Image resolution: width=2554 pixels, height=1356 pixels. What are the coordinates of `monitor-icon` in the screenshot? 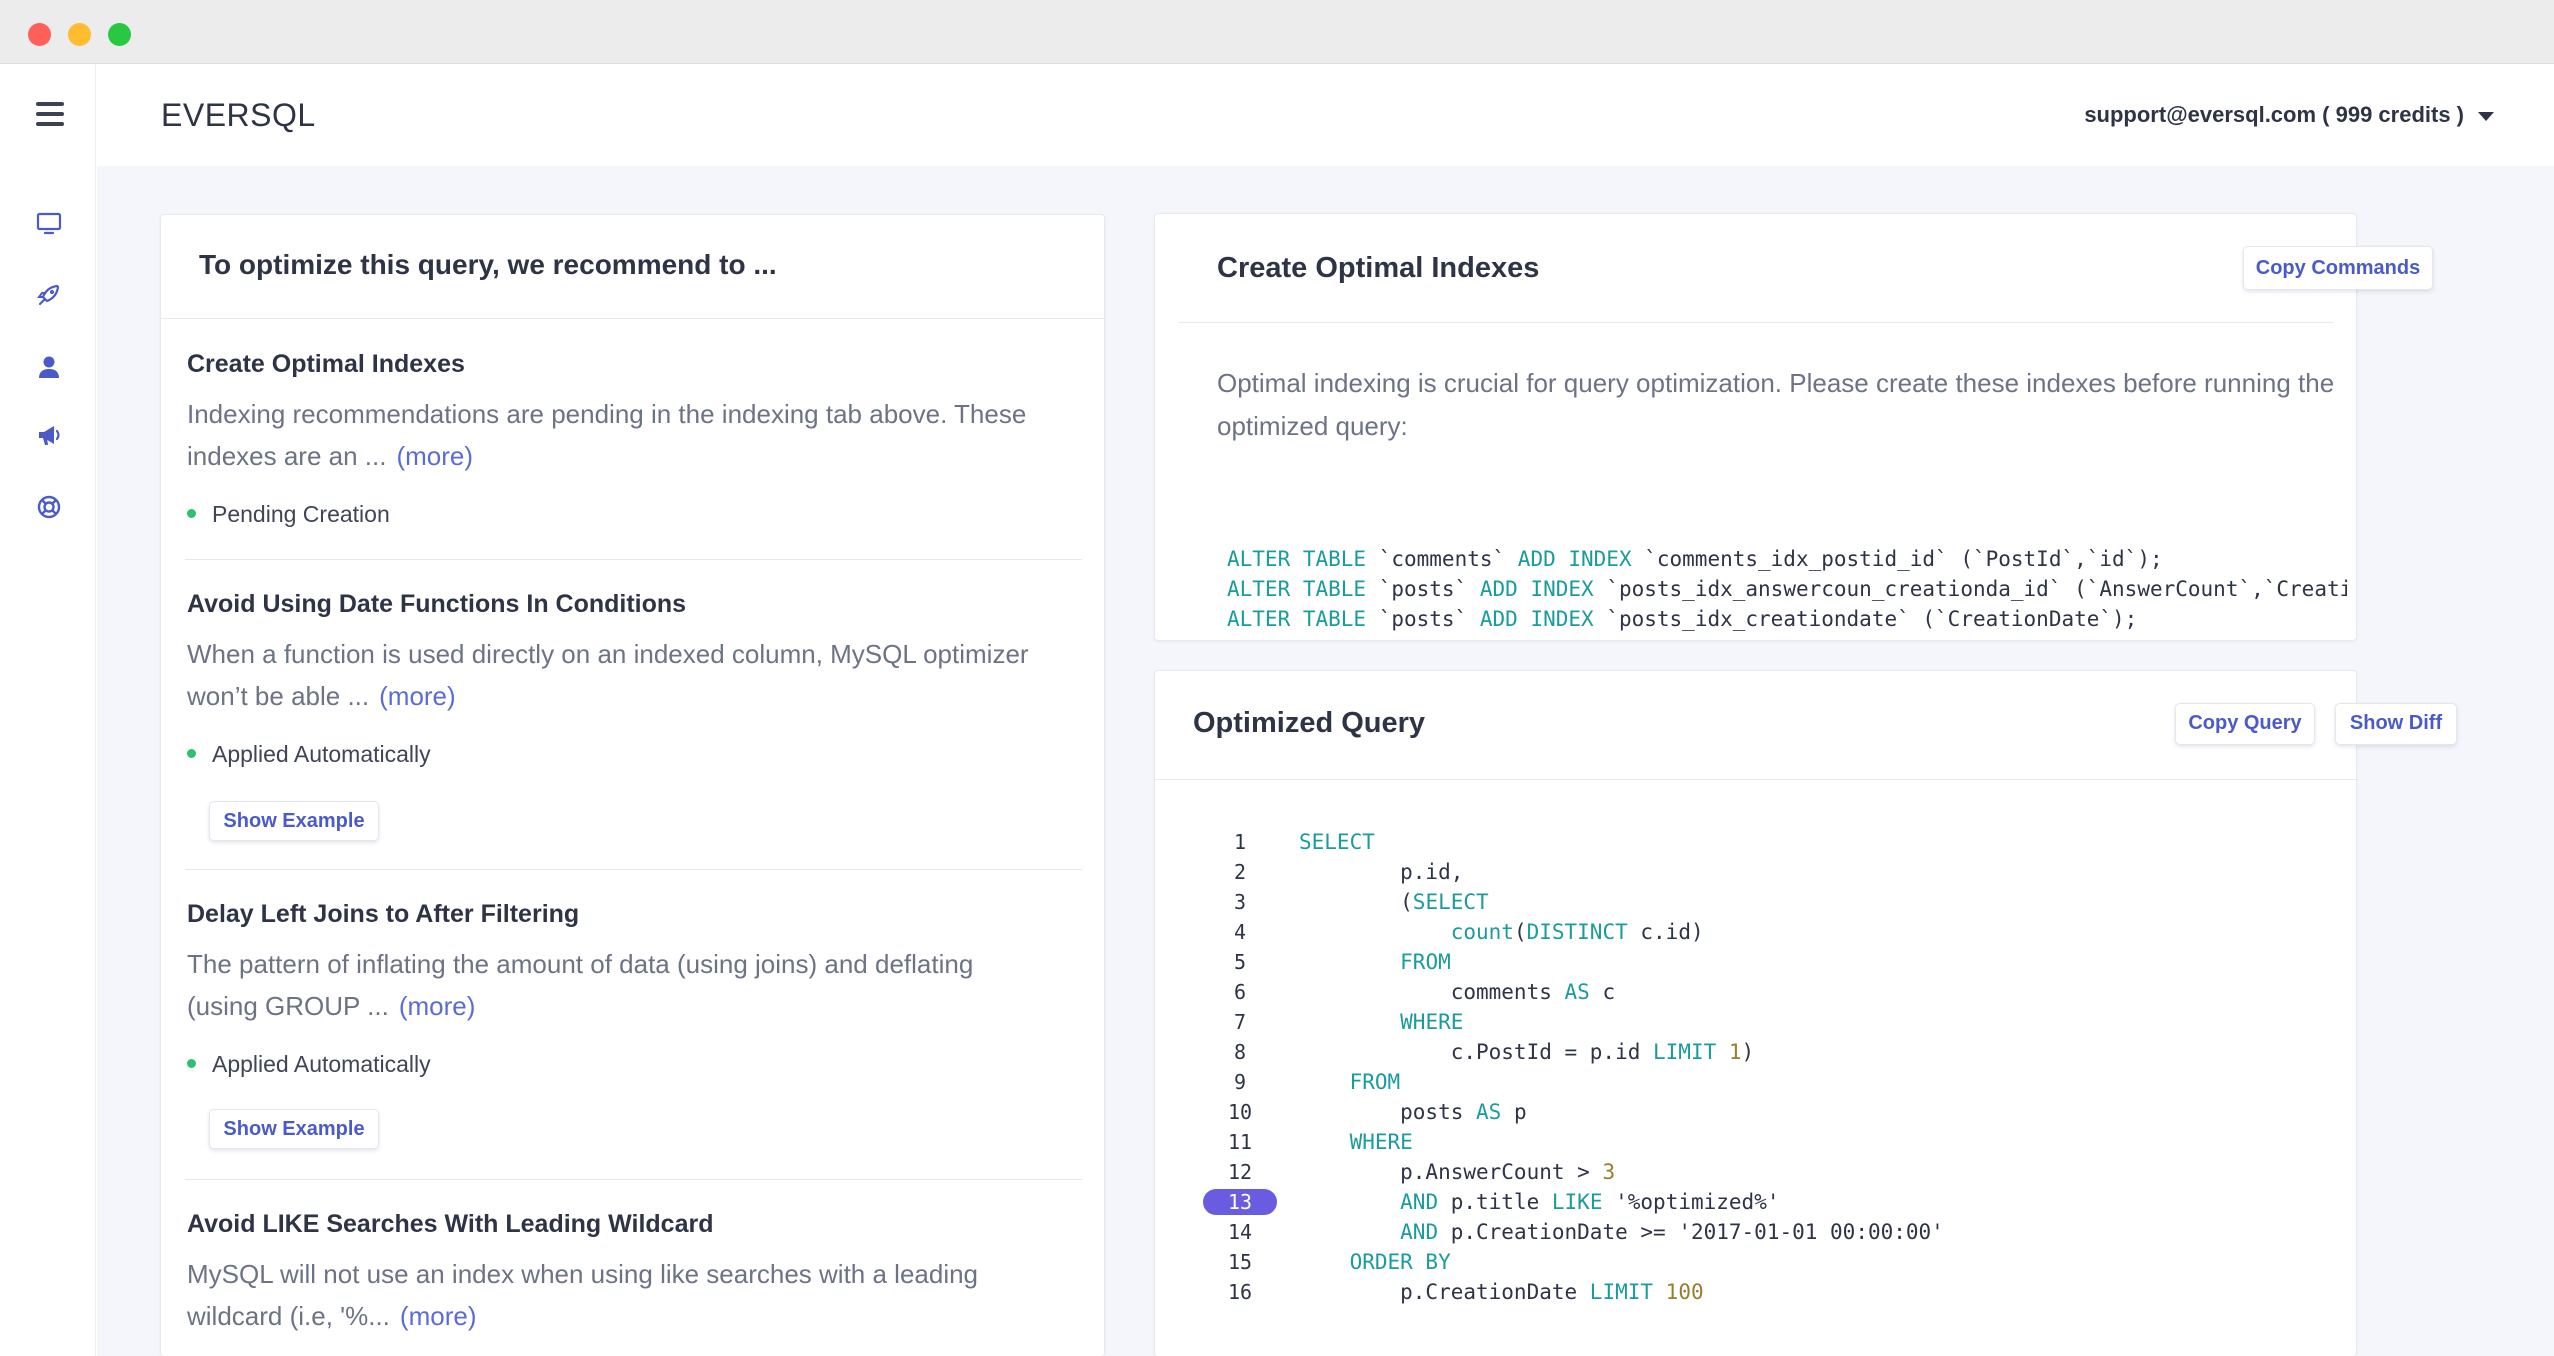 It's located at (49, 223).